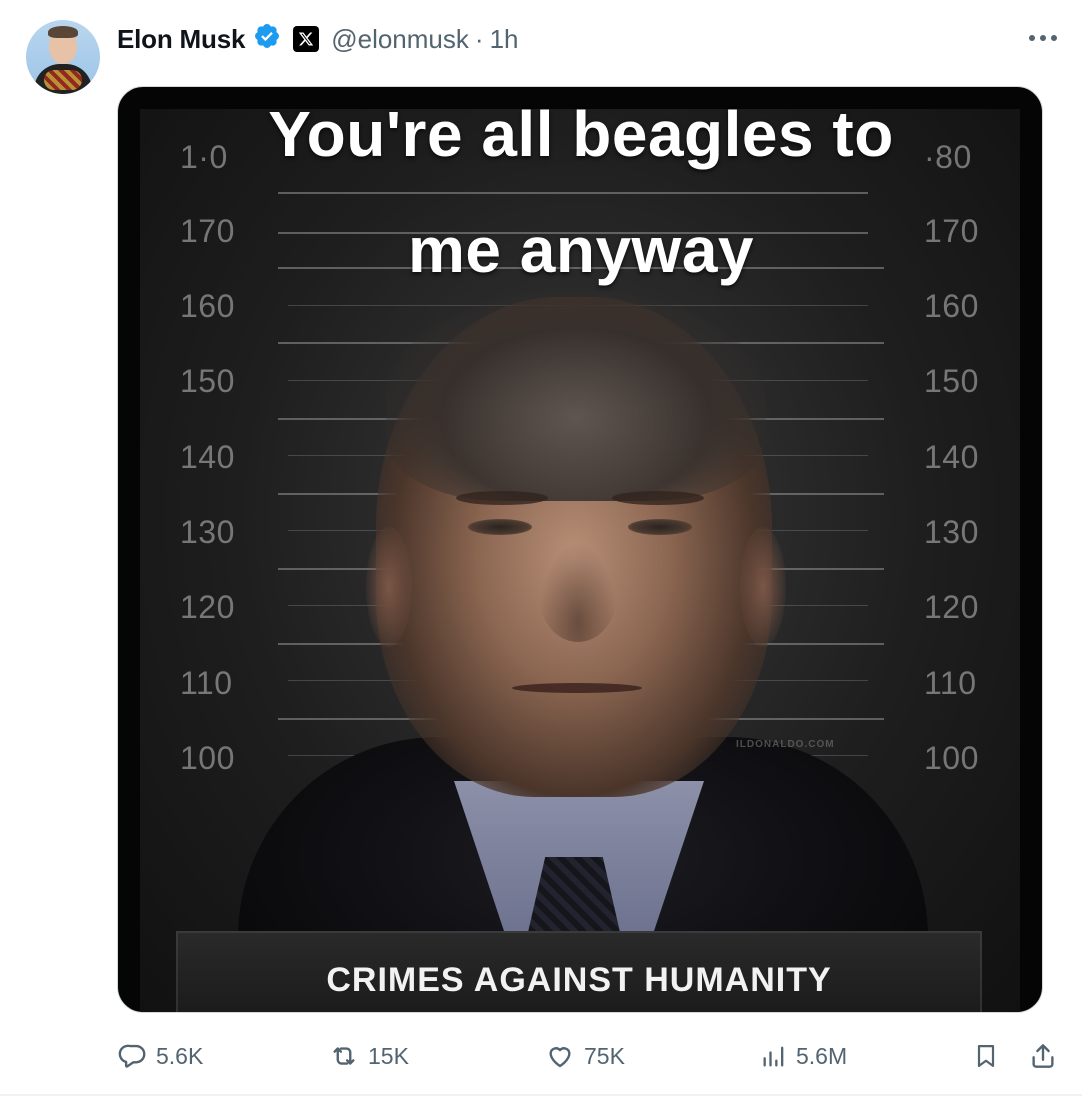 This screenshot has height=1096, width=1082. I want to click on repost-count: 15K, so click(388, 1055).